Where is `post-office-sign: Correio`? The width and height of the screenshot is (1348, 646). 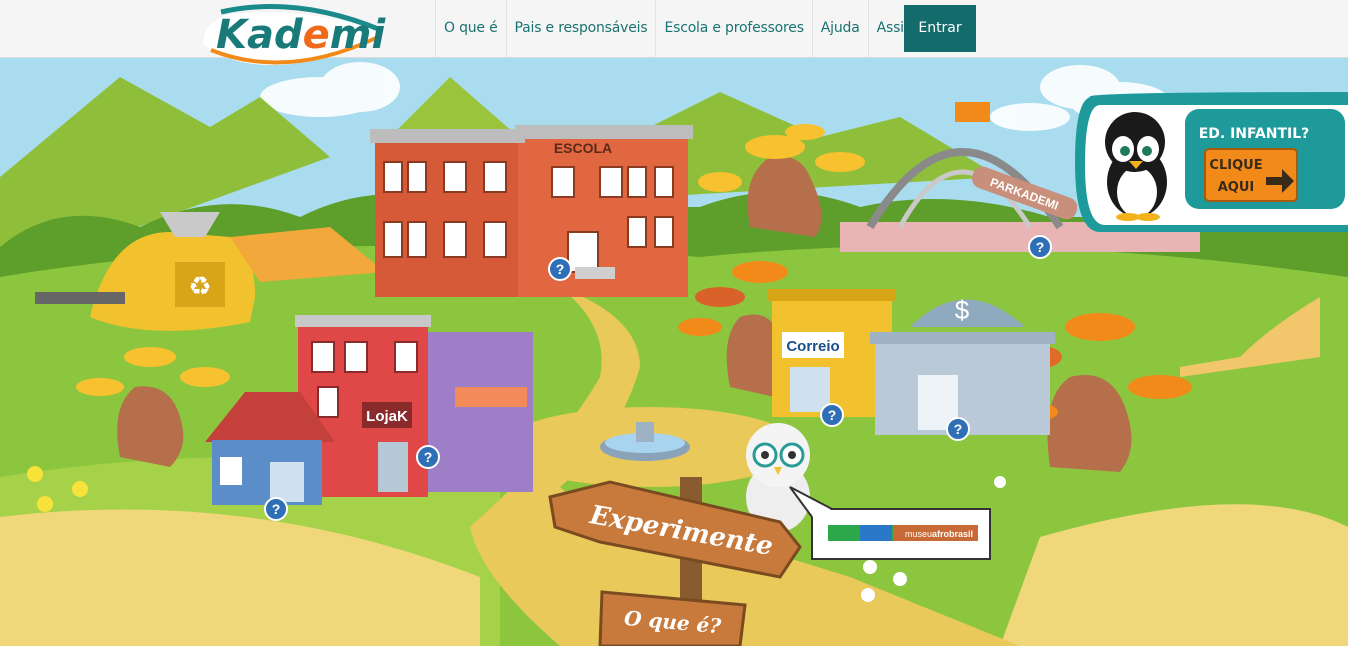
post-office-sign: Correio is located at coordinates (812, 346).